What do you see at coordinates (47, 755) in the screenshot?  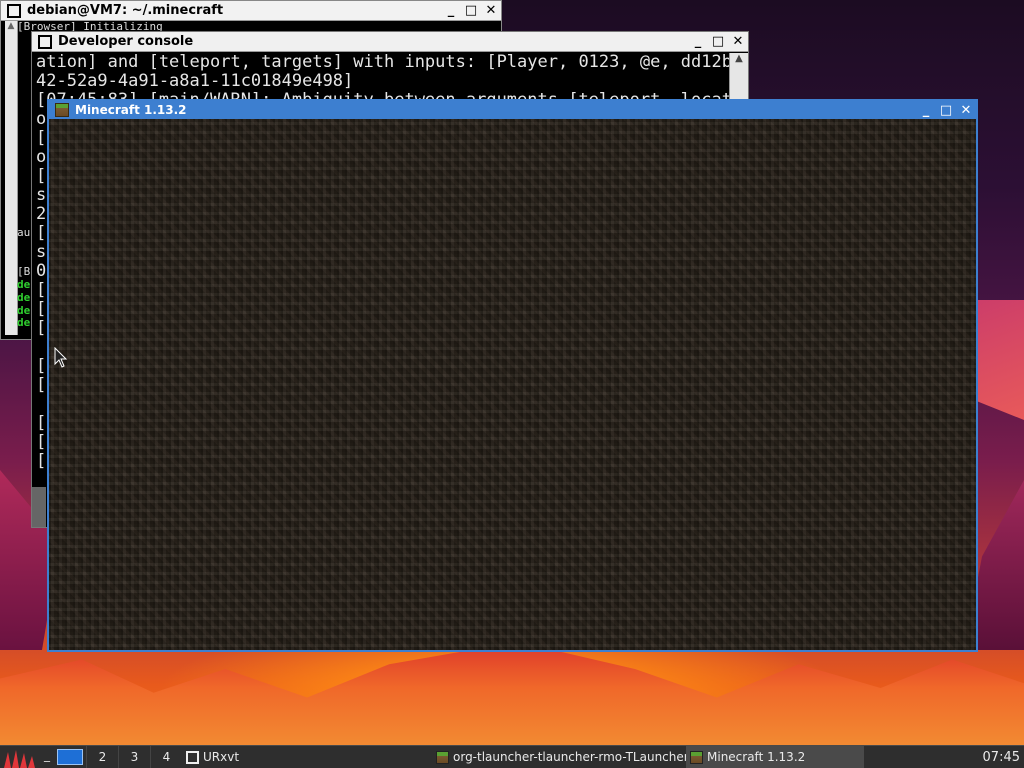 I see `show-desktop-button: _` at bounding box center [47, 755].